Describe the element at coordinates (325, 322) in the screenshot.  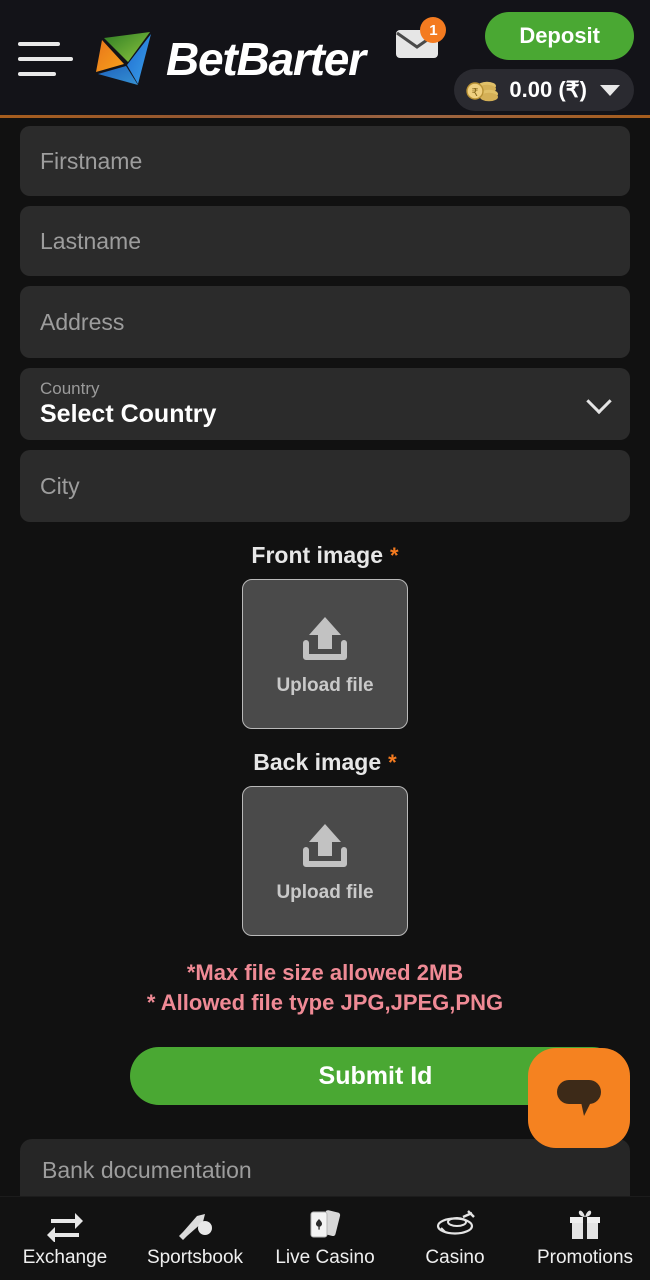
I see `address-field: Address` at that location.